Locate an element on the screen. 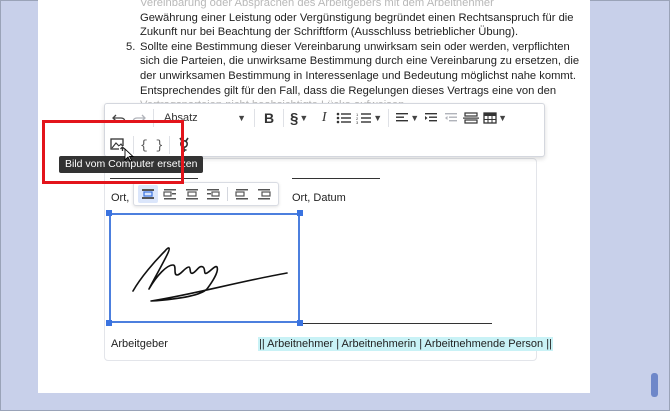  page-break-icon is located at coordinates (471, 118).